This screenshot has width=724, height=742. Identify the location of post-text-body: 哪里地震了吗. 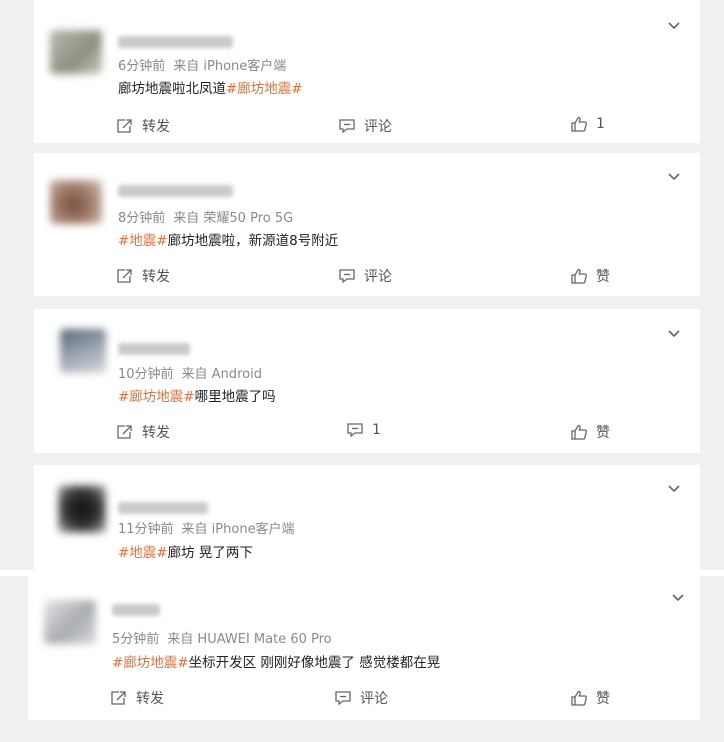
(235, 397).